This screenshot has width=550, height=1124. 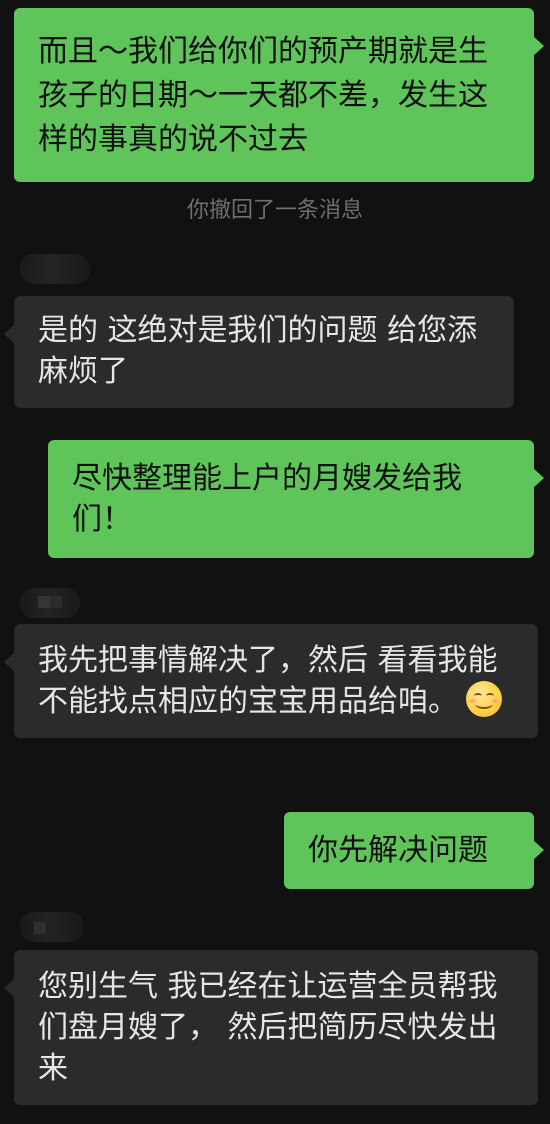 I want to click on message-text: 我先把事情解决了，然后 看看我能不能找点相应的宝宝用品给咱。, so click(x=268, y=681).